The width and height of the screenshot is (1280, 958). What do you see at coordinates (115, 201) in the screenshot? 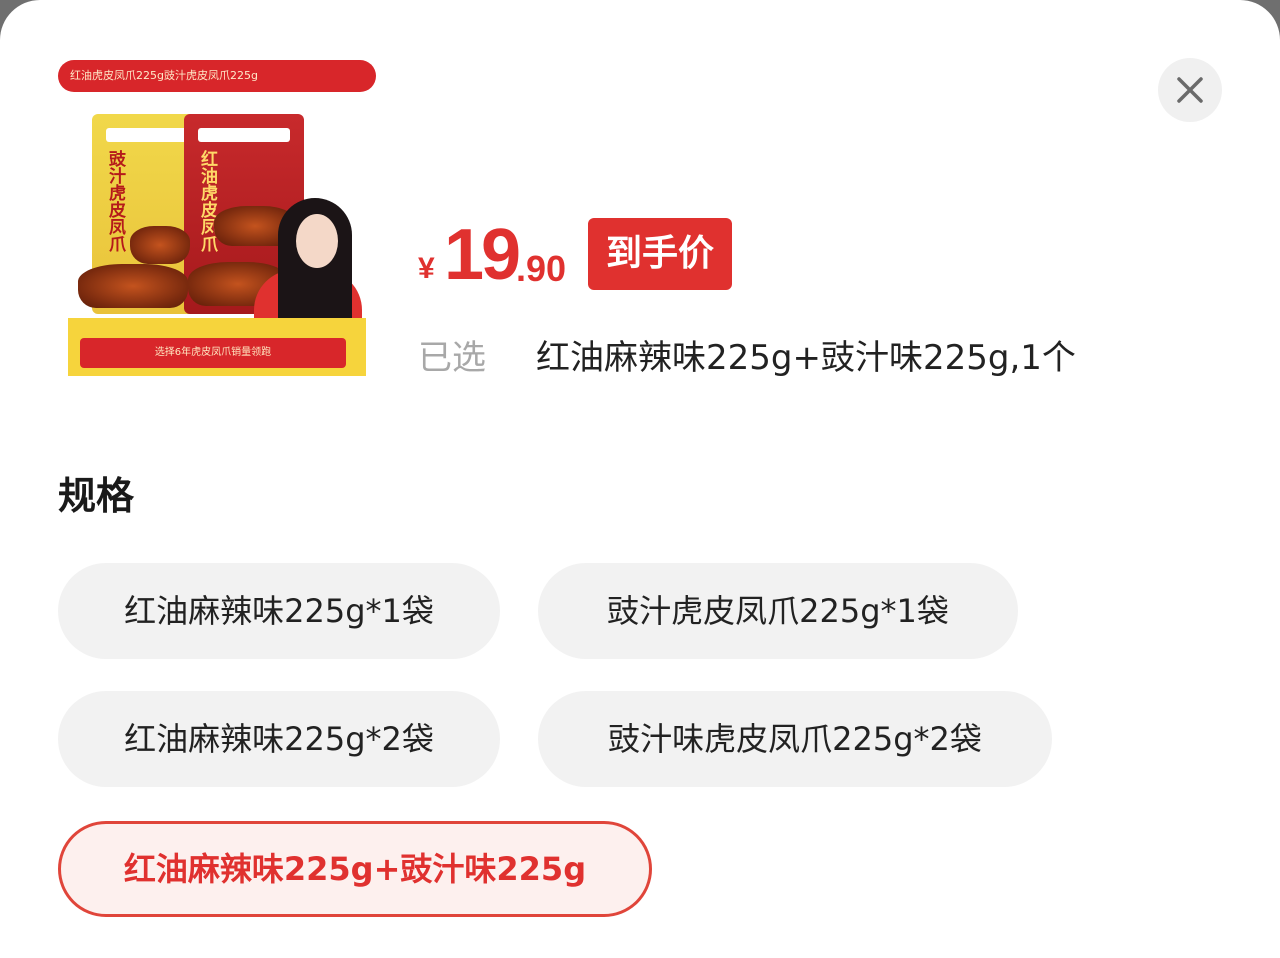
I see `bag-left-text: 豉汁虎皮凤爪` at bounding box center [115, 201].